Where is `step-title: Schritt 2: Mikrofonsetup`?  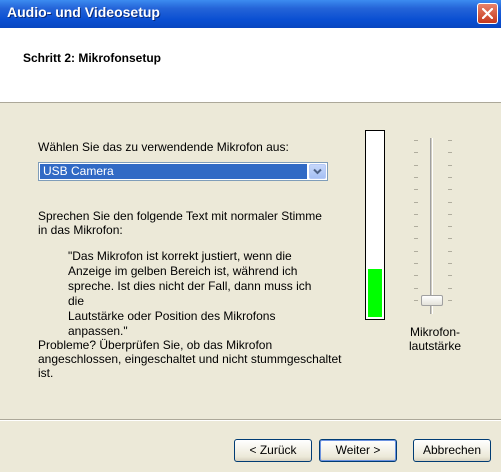
step-title: Schritt 2: Mikrofonsetup is located at coordinates (92, 58).